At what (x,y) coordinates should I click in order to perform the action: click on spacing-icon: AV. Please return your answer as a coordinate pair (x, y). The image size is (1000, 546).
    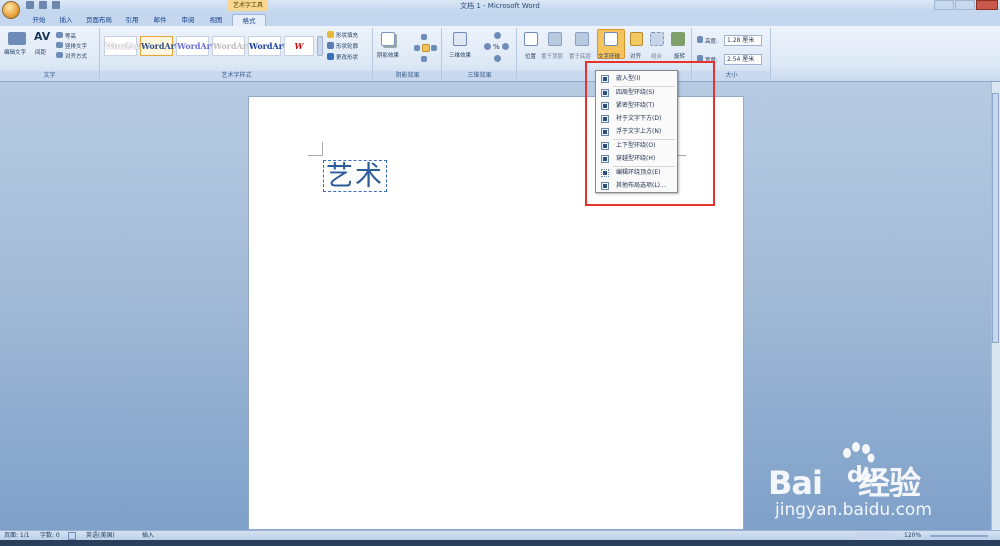
    Looking at the image, I should click on (42, 36).